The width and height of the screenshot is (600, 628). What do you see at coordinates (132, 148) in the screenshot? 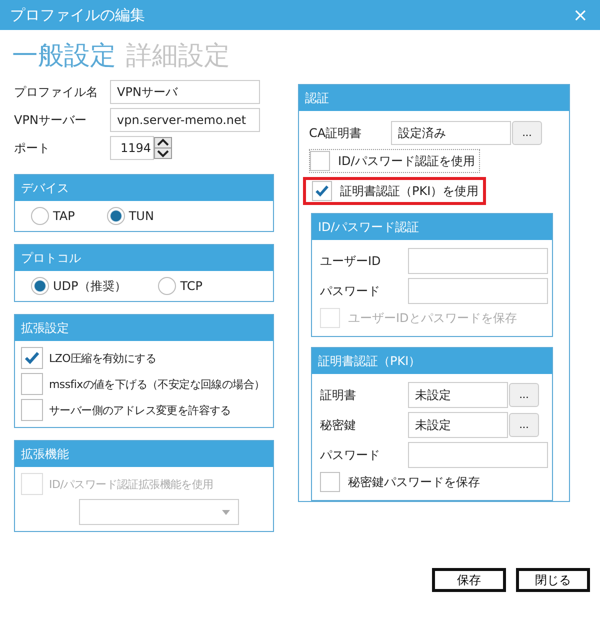
I see `number-field: 1194` at bounding box center [132, 148].